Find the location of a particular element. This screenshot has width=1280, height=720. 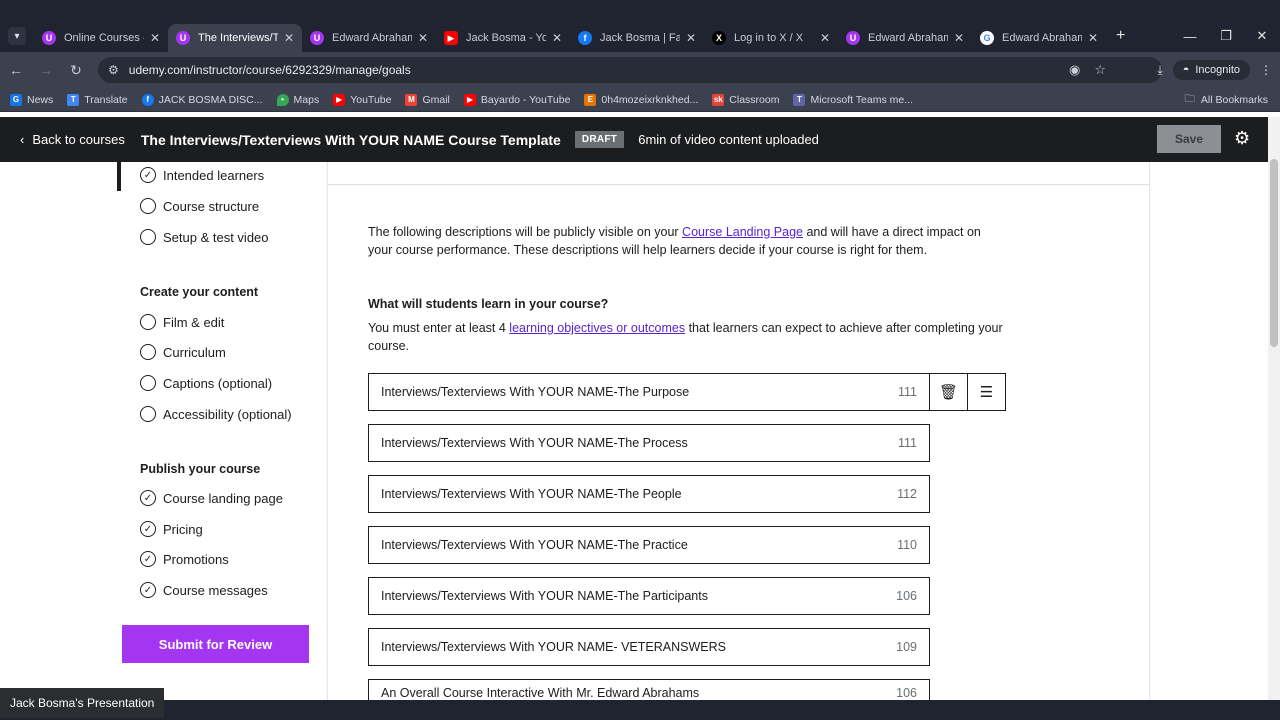

bookmark-news: G News is located at coordinates (32, 99).